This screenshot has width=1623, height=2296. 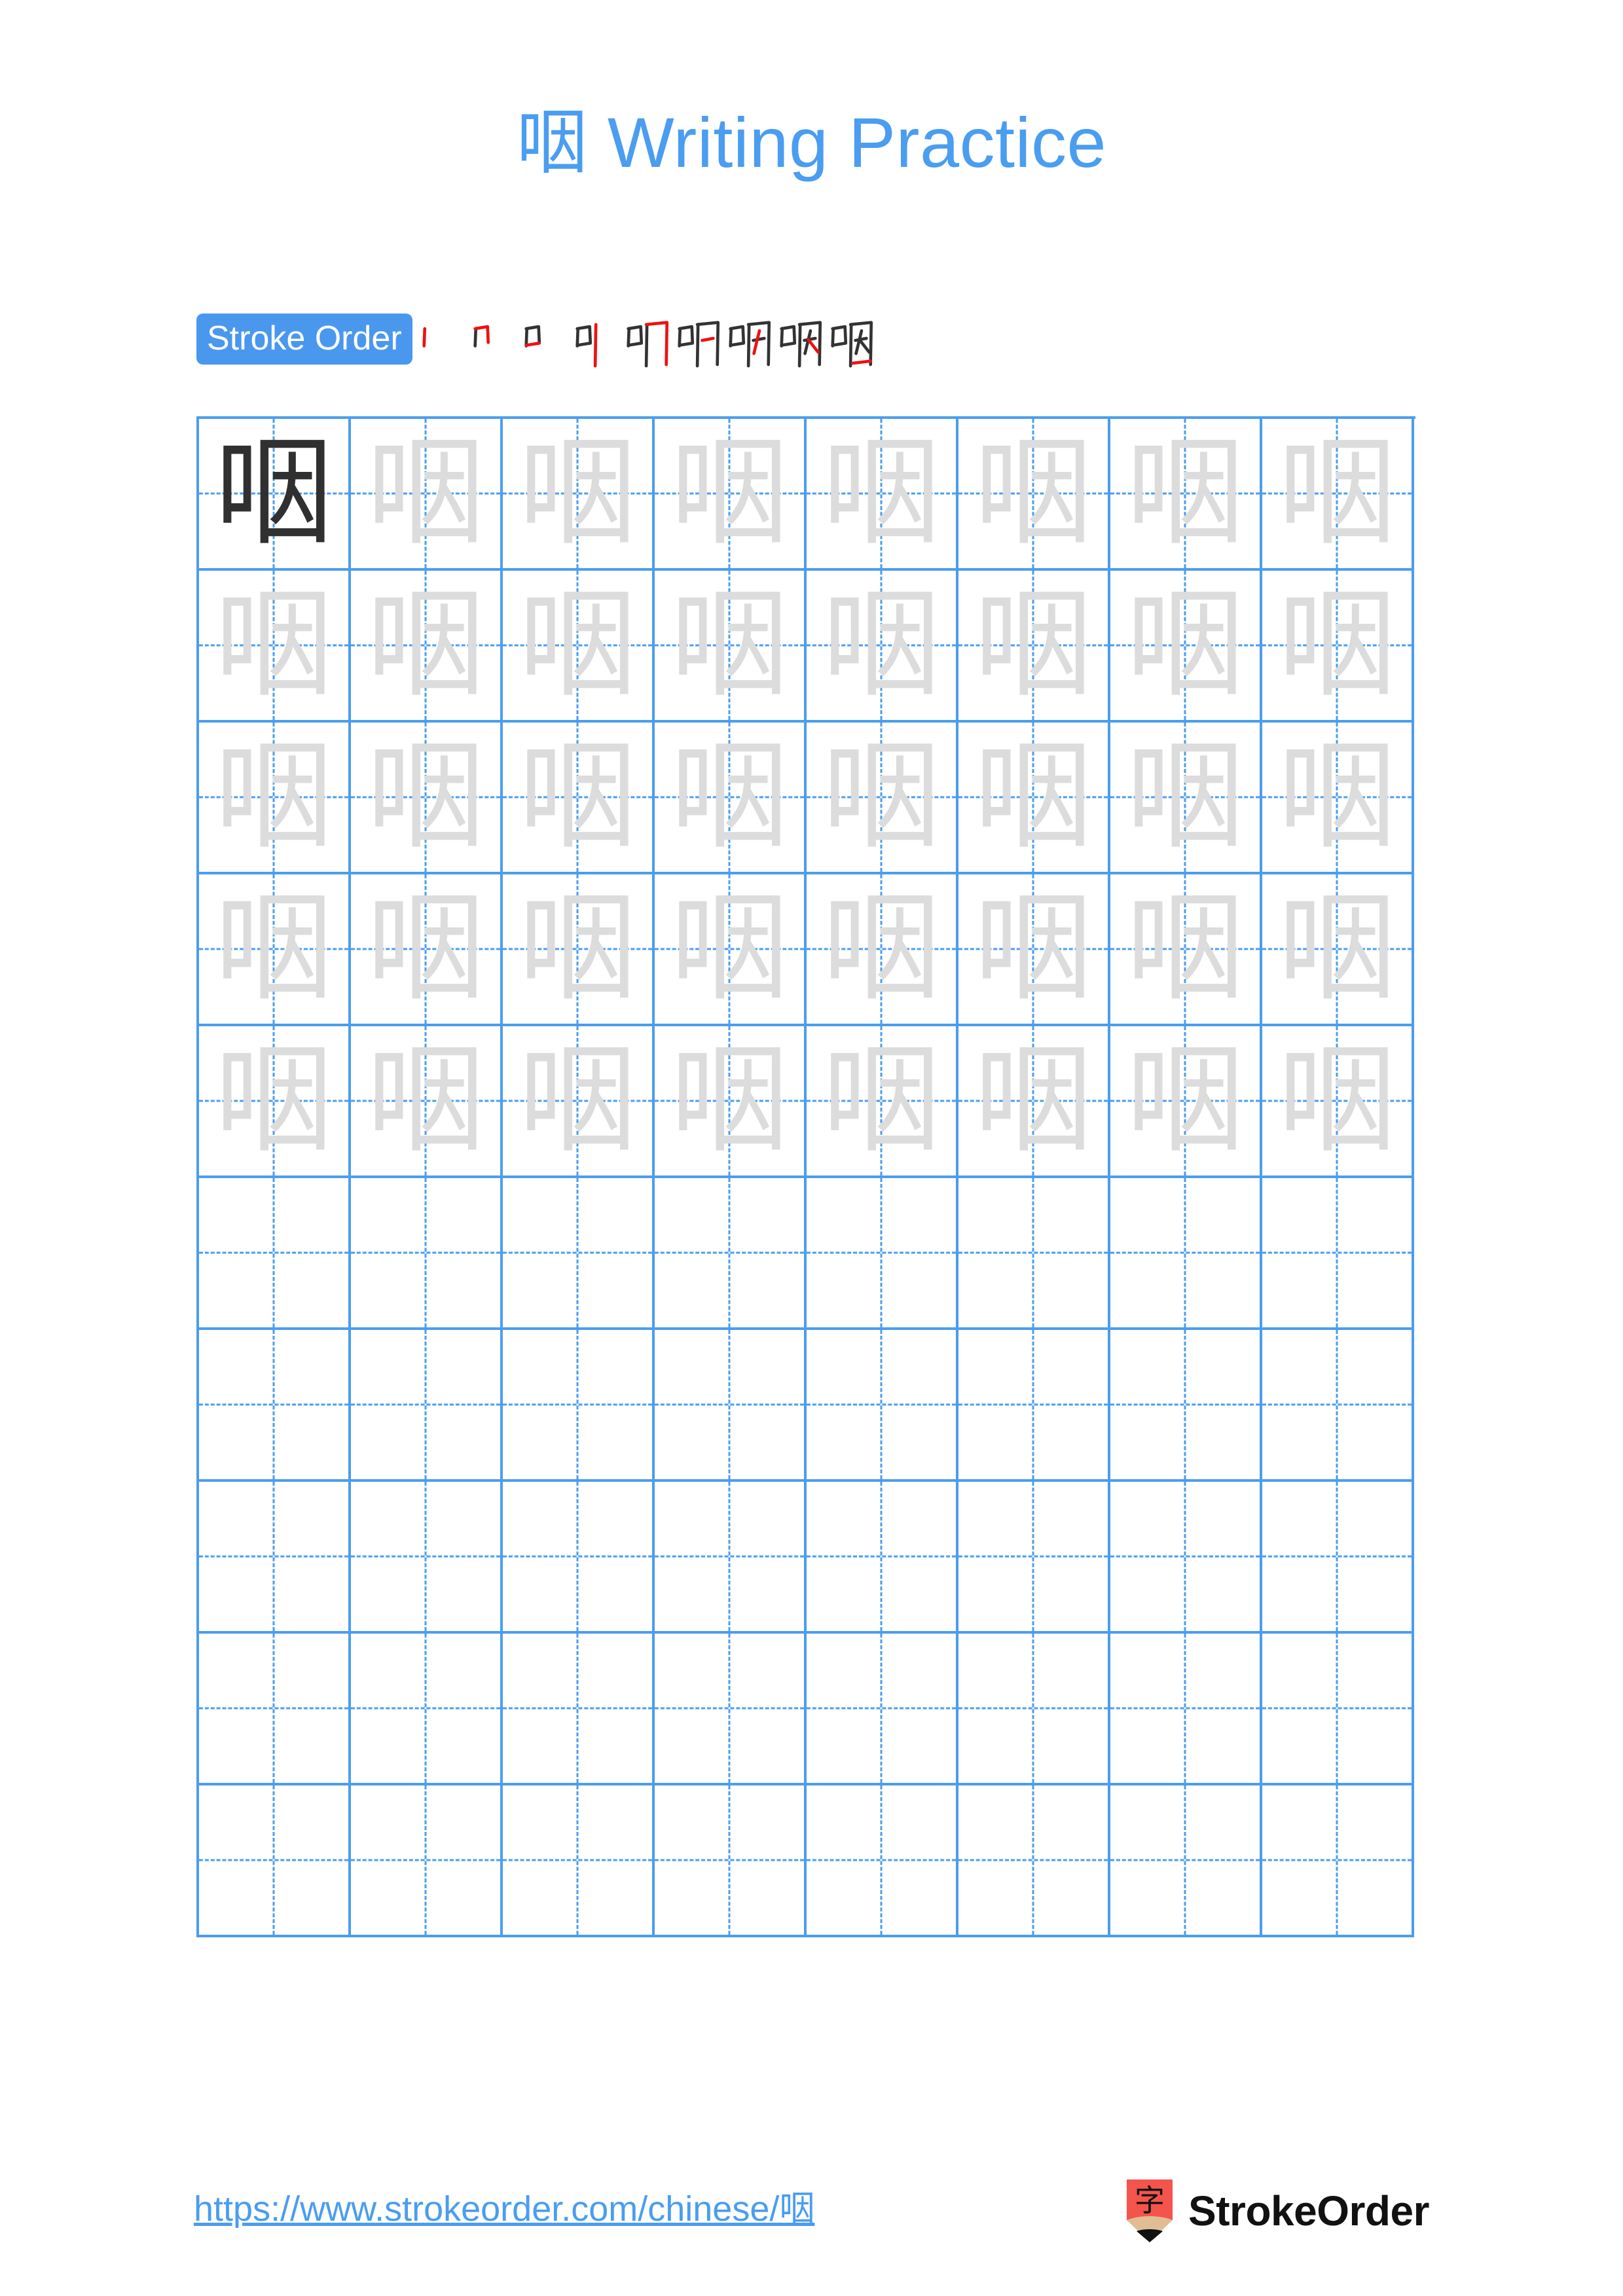 I want to click on grid-cell-r8-c3, so click(x=731, y=1709).